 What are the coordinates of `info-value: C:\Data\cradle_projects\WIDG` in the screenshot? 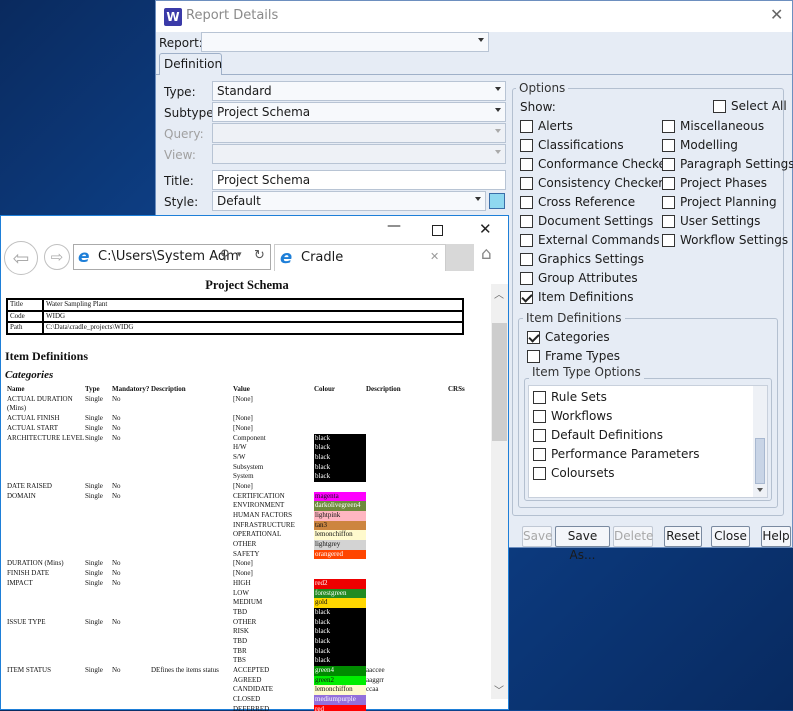 It's located at (253, 328).